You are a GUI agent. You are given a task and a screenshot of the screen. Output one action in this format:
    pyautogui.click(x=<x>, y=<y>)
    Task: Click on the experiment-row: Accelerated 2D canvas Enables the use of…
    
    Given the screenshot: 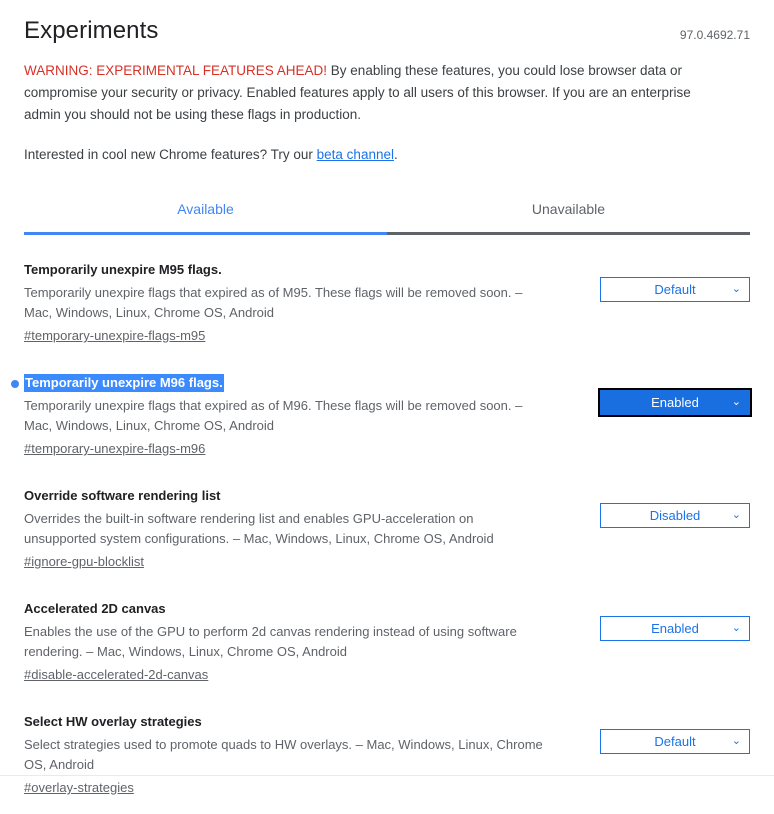 What is the action you would take?
    pyautogui.click(x=387, y=650)
    